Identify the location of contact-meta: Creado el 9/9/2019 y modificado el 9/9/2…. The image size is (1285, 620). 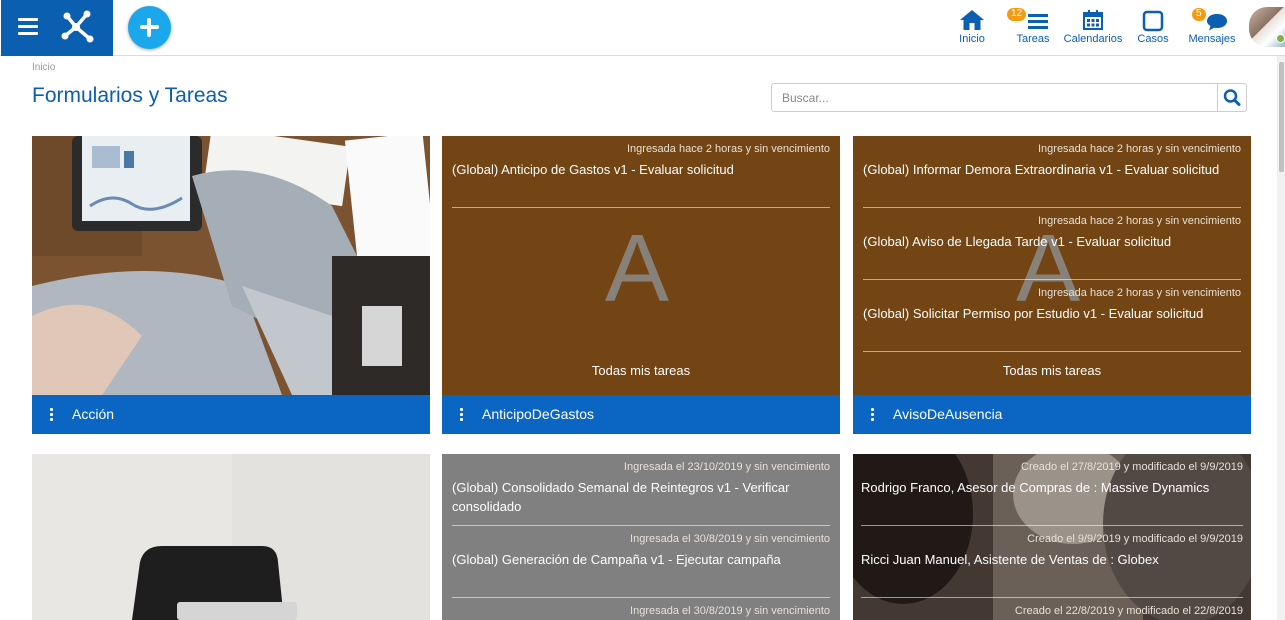
(1135, 539).